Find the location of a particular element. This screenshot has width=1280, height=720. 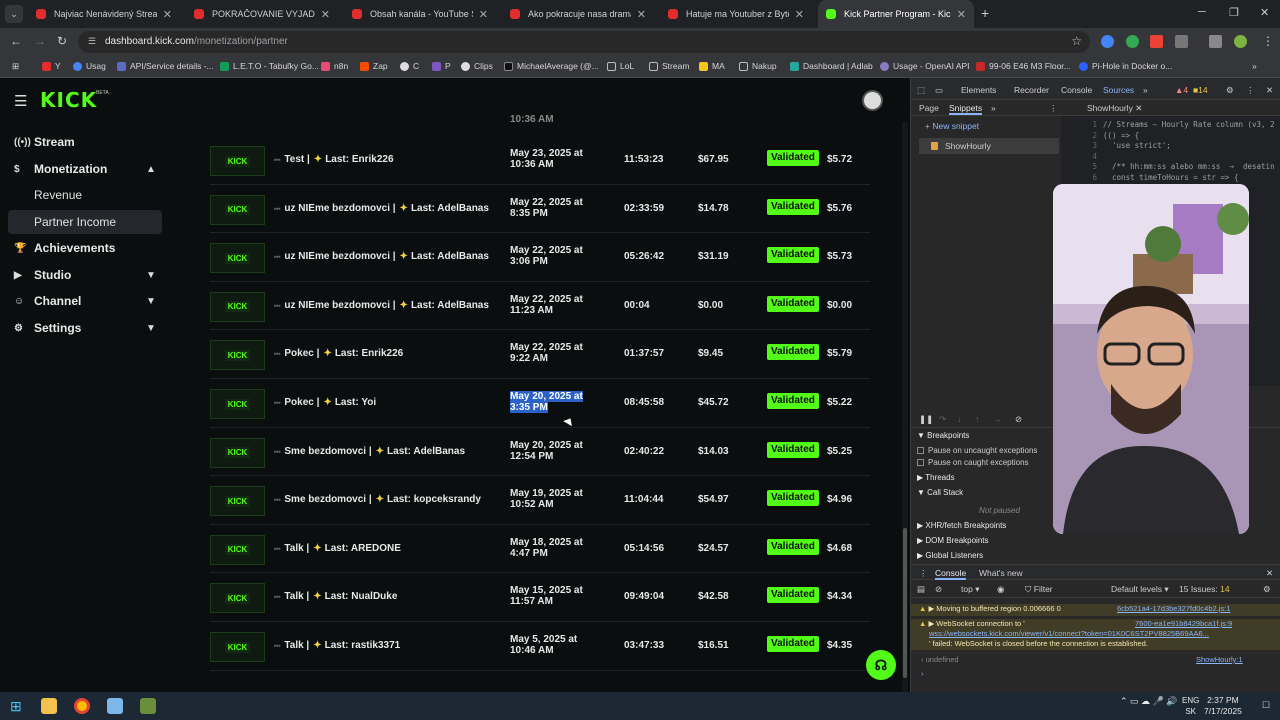

editor-file-tab: ShowHourly ✕ is located at coordinates (1101, 108).